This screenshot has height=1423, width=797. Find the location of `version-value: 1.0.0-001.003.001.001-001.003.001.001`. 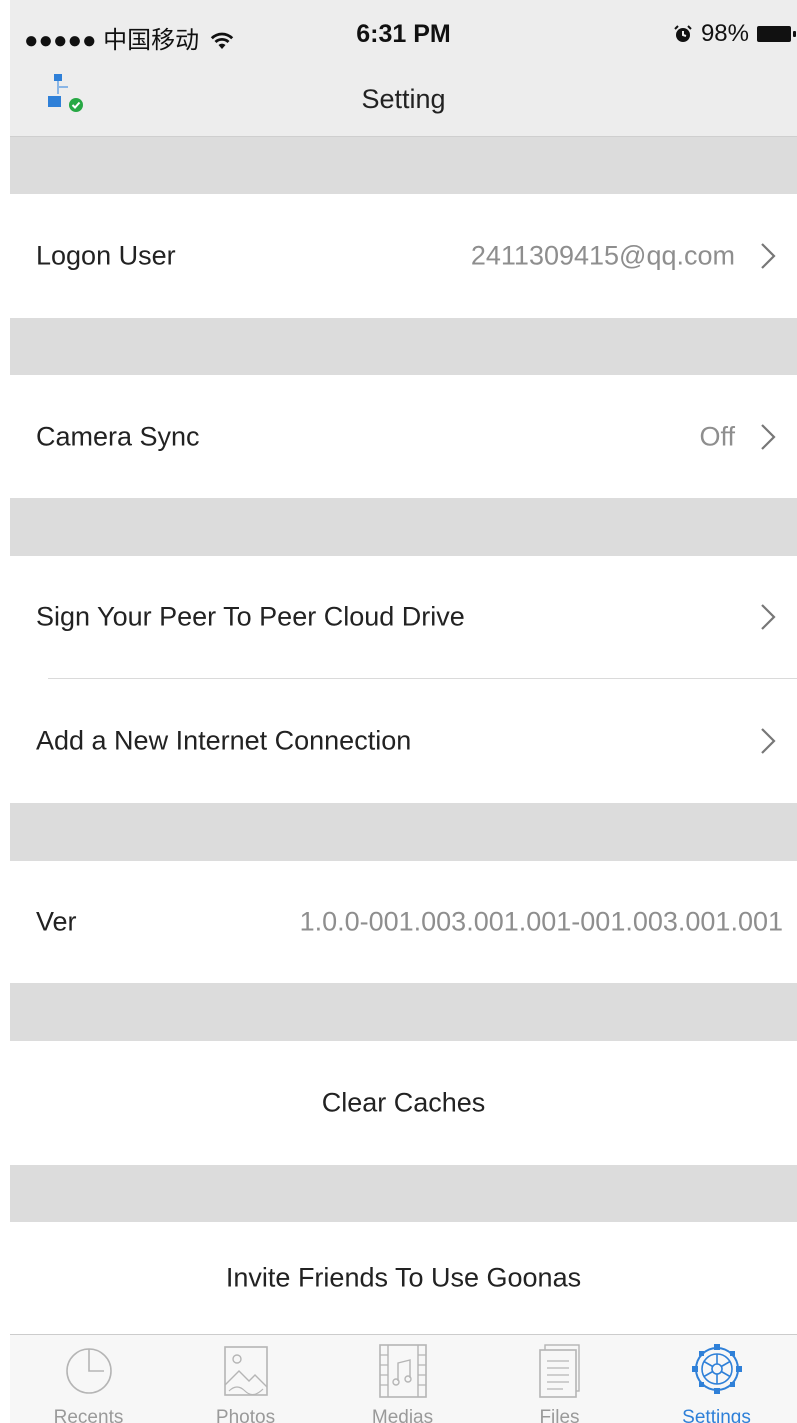

version-value: 1.0.0-001.003.001.001-001.003.001.001 is located at coordinates (541, 921).